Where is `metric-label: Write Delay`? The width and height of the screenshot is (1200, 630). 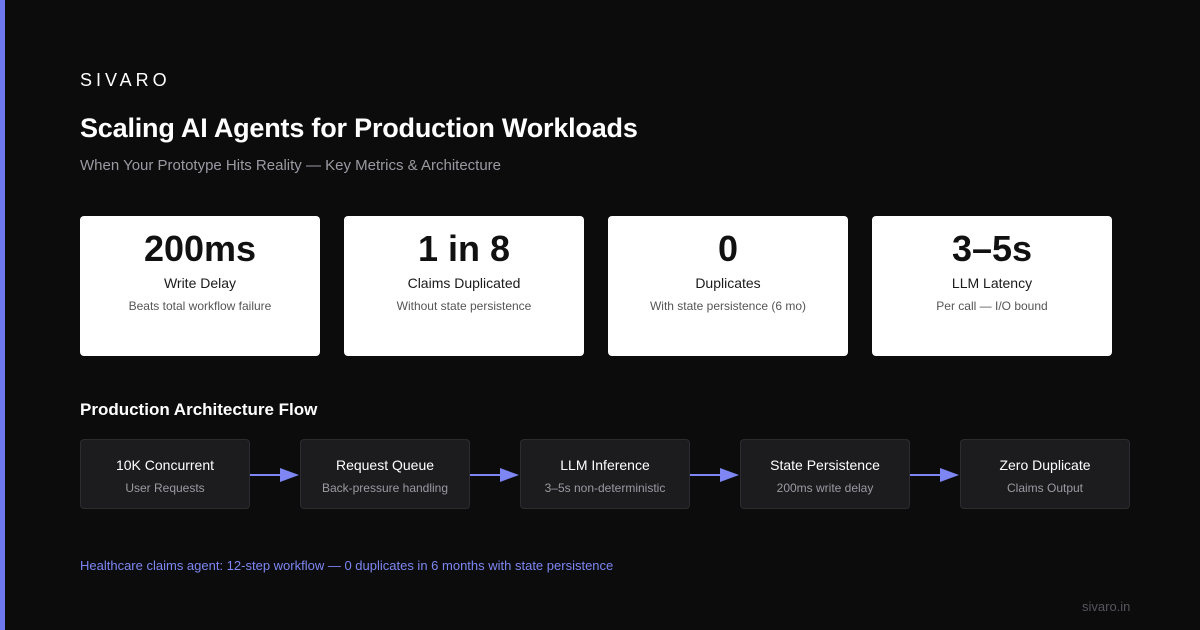 metric-label: Write Delay is located at coordinates (200, 283).